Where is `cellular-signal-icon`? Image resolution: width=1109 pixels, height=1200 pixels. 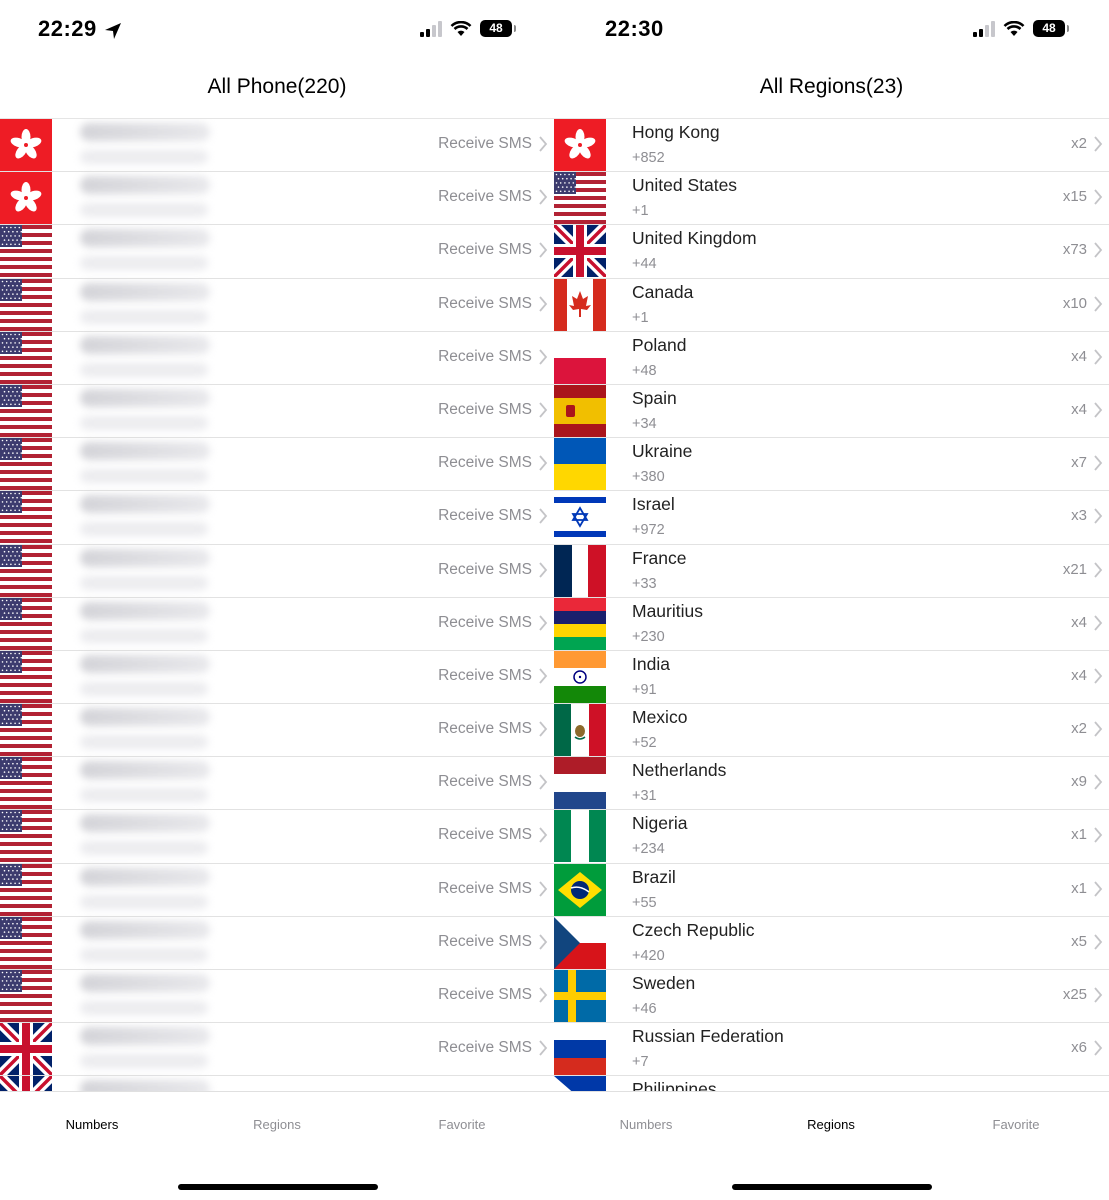 cellular-signal-icon is located at coordinates (984, 28).